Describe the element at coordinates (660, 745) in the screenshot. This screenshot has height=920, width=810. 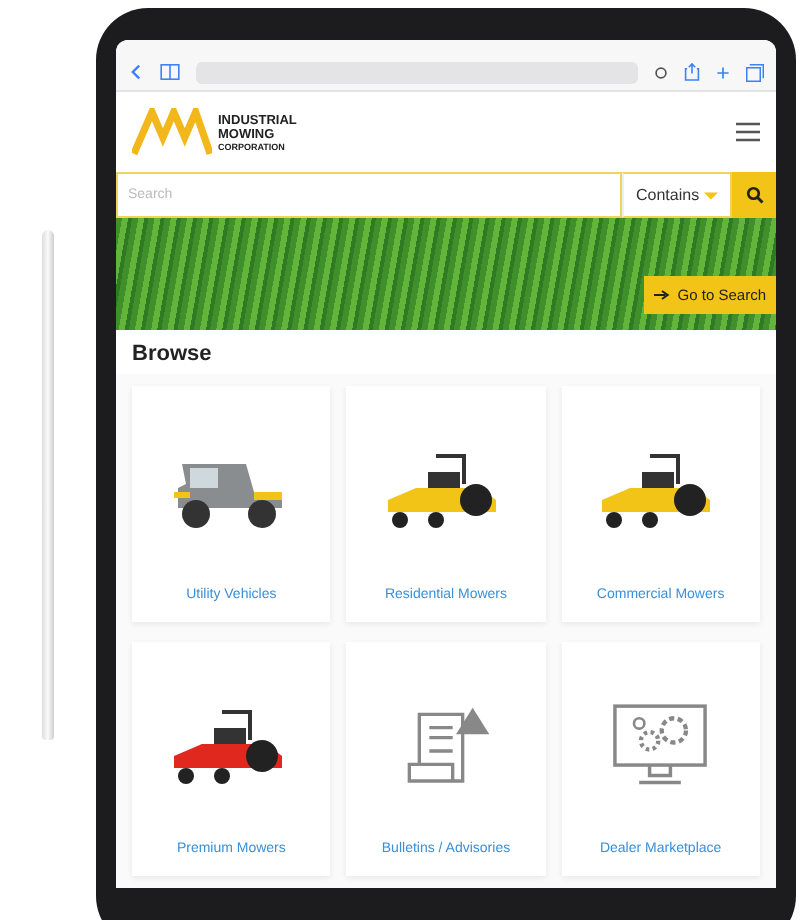
I see `monitor-gears-icon` at that location.